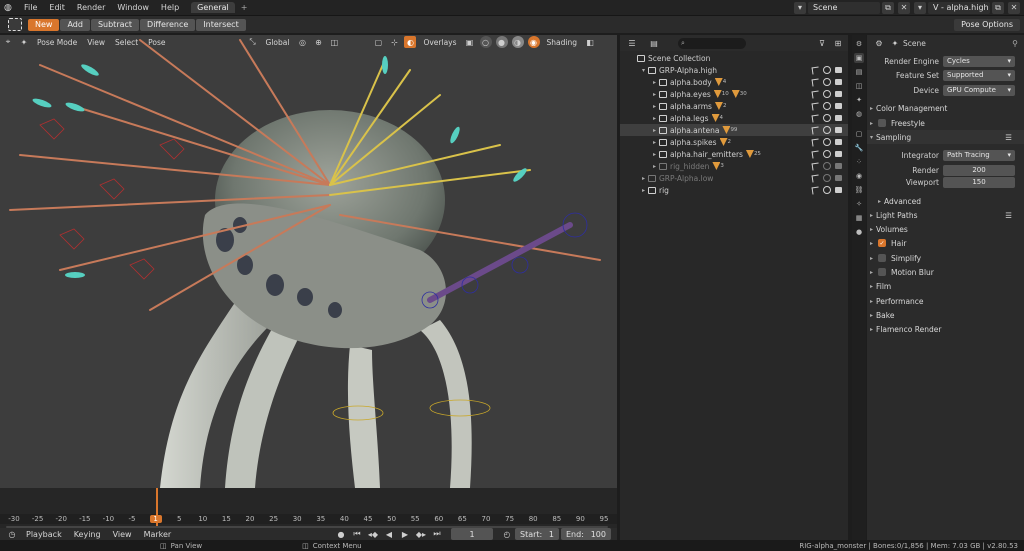 The height and width of the screenshot is (551, 1024). Describe the element at coordinates (221, 24) in the screenshot. I see `mode-intersect-button: Intersect` at that location.